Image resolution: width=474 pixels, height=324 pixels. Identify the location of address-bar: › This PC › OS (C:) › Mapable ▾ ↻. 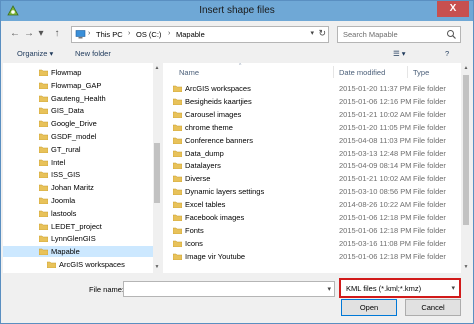
(200, 34).